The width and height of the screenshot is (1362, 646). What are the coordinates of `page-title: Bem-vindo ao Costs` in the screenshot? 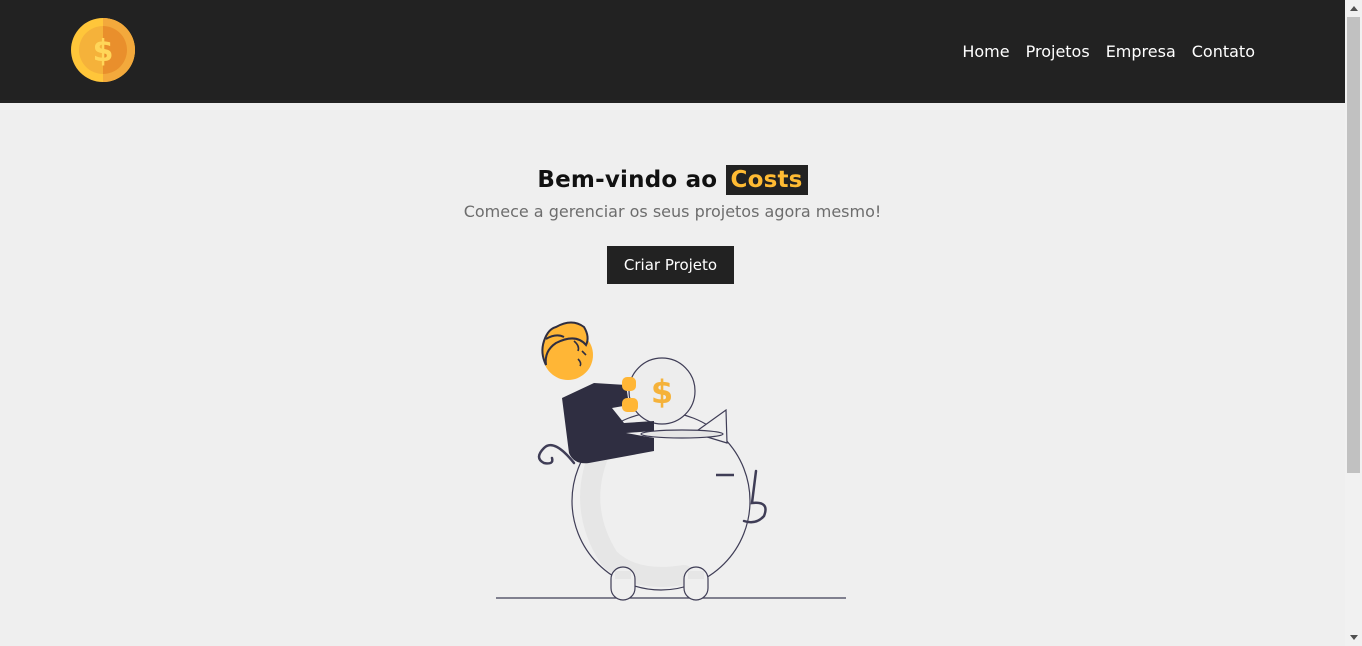 It's located at (672, 180).